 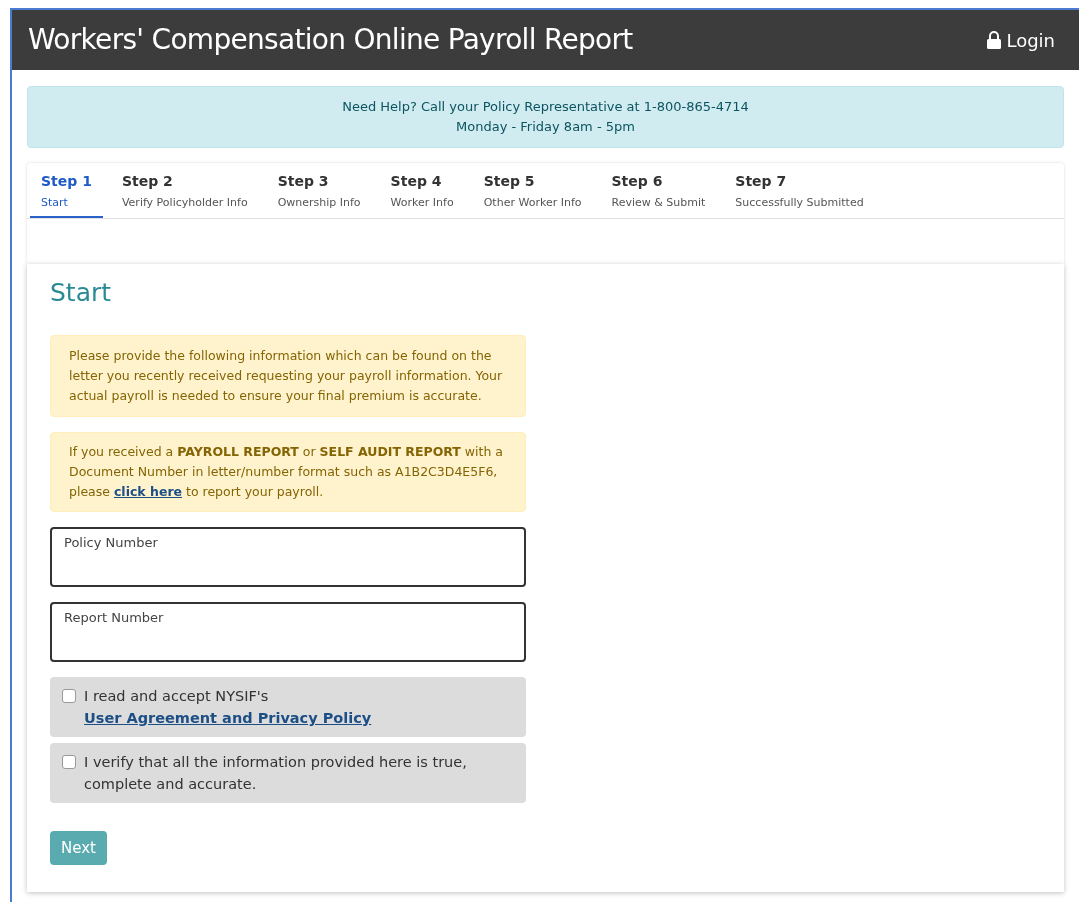 I want to click on help-text: Need Help? Call your Policy Representative at 1-800-865-4714, so click(x=545, y=107).